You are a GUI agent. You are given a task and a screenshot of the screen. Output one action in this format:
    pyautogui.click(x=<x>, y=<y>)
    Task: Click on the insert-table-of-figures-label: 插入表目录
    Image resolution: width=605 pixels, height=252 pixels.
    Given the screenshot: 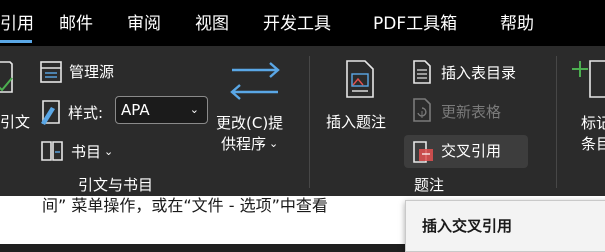 What is the action you would take?
    pyautogui.click(x=479, y=73)
    